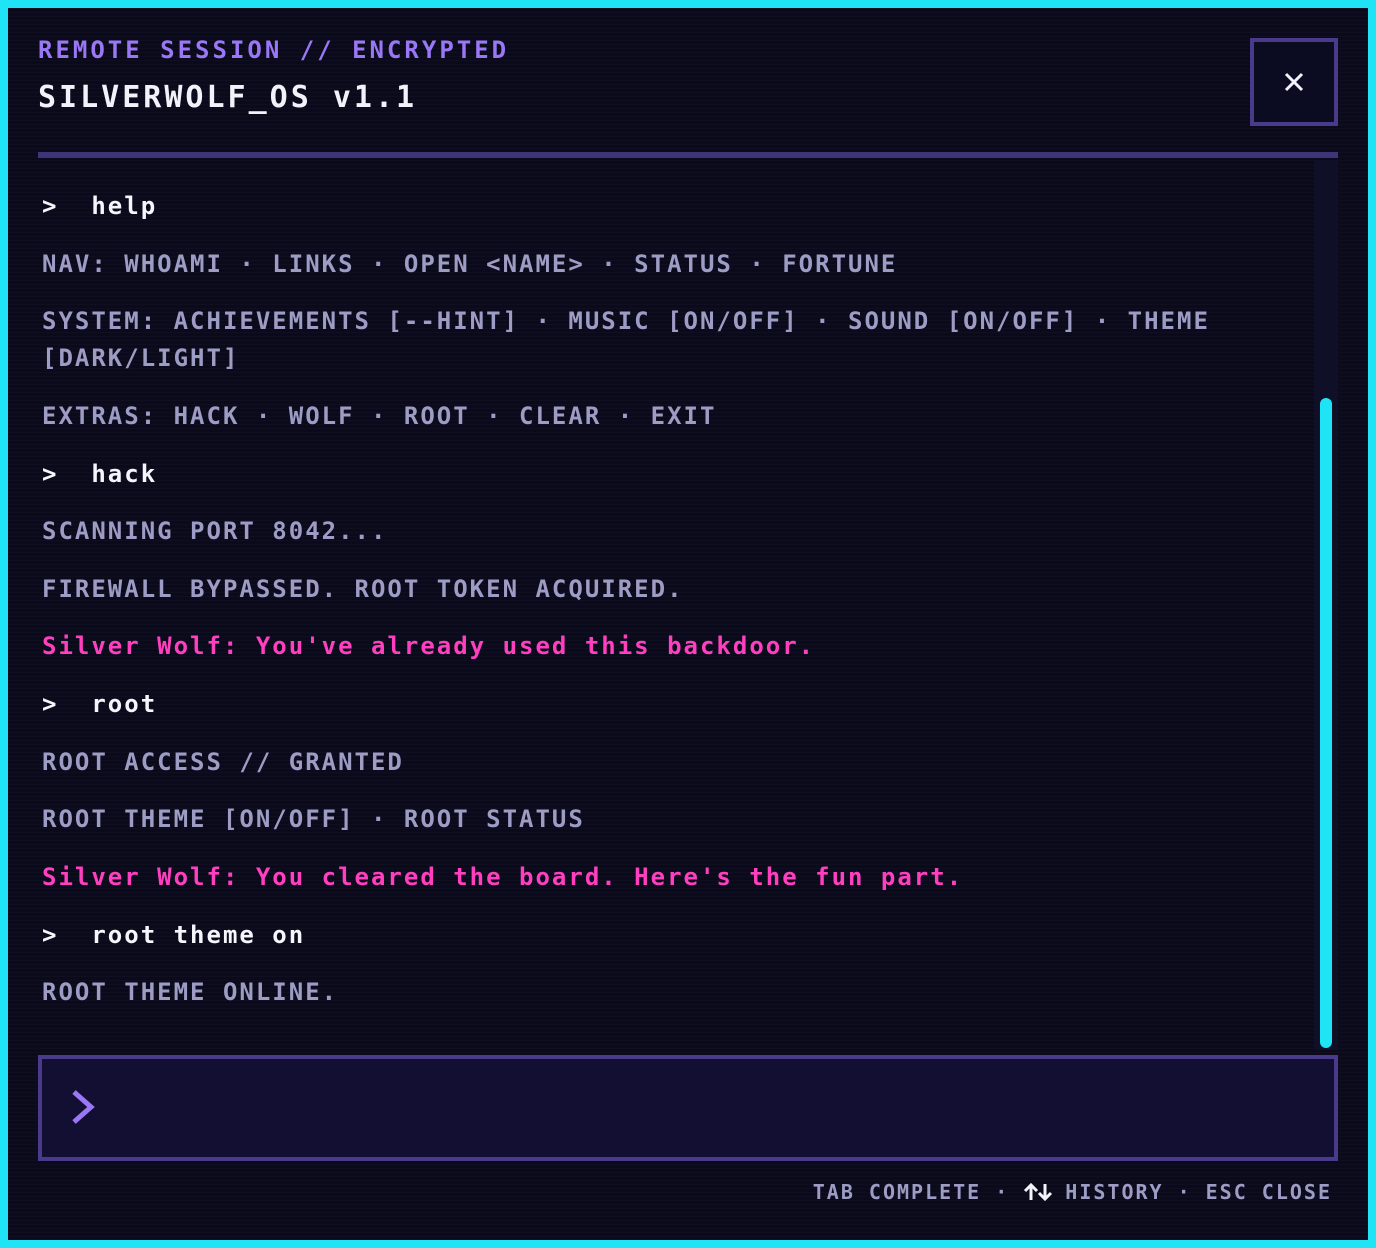  Describe the element at coordinates (198, 935) in the screenshot. I see `command-text: root theme on` at that location.